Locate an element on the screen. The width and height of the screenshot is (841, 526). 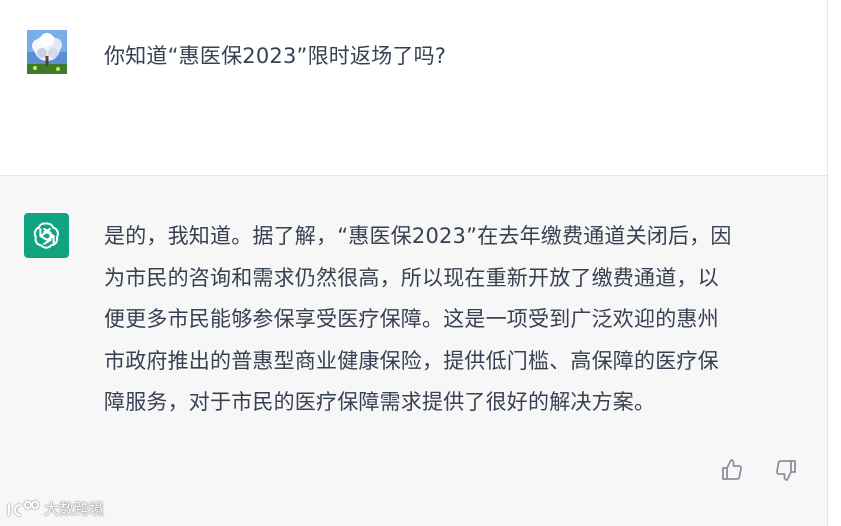
user-avatar is located at coordinates (47, 52).